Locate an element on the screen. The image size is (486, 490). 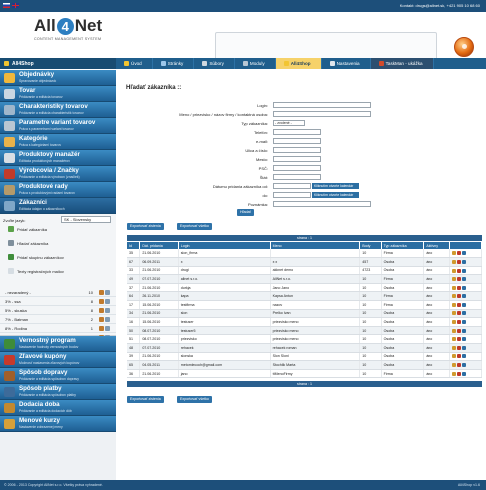
type-select: - zvolené - is located at coordinates (289, 123).